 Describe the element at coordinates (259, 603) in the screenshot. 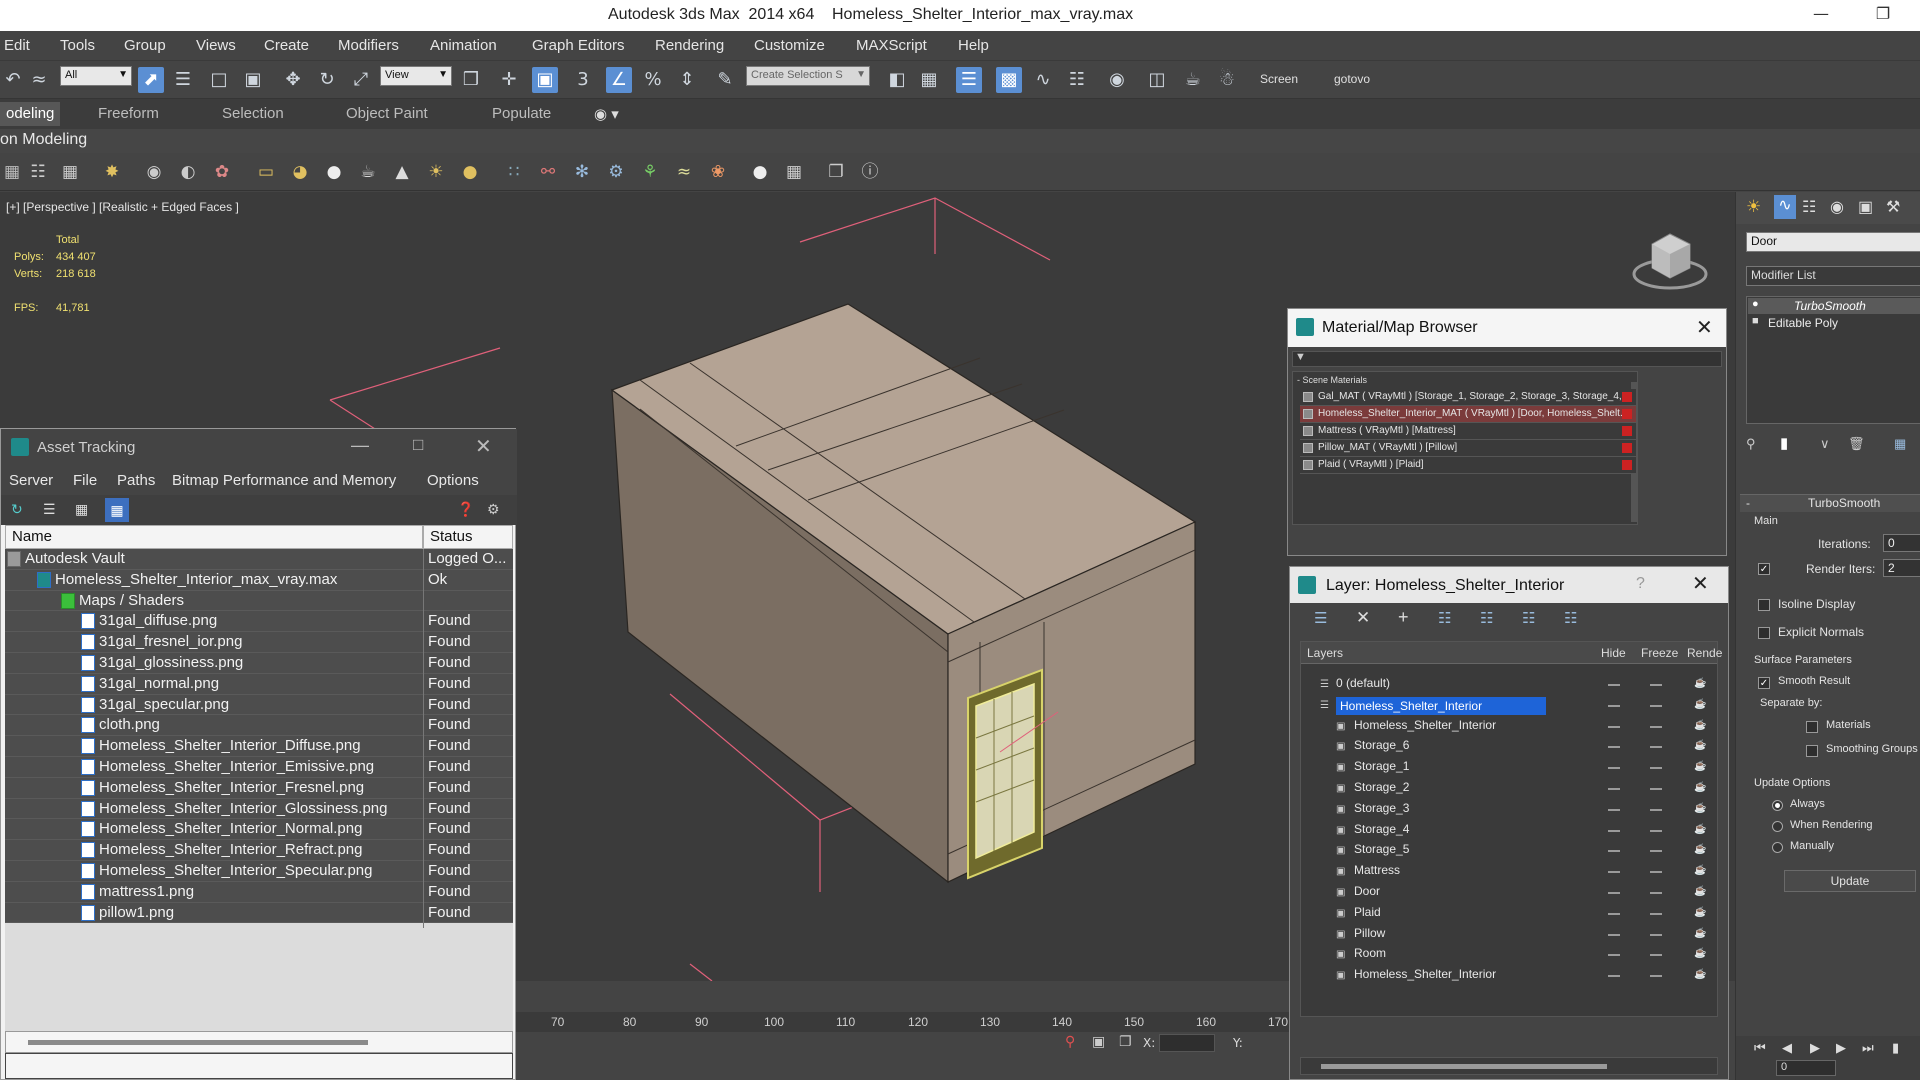

I see `table-row: Maps / Shaders` at that location.